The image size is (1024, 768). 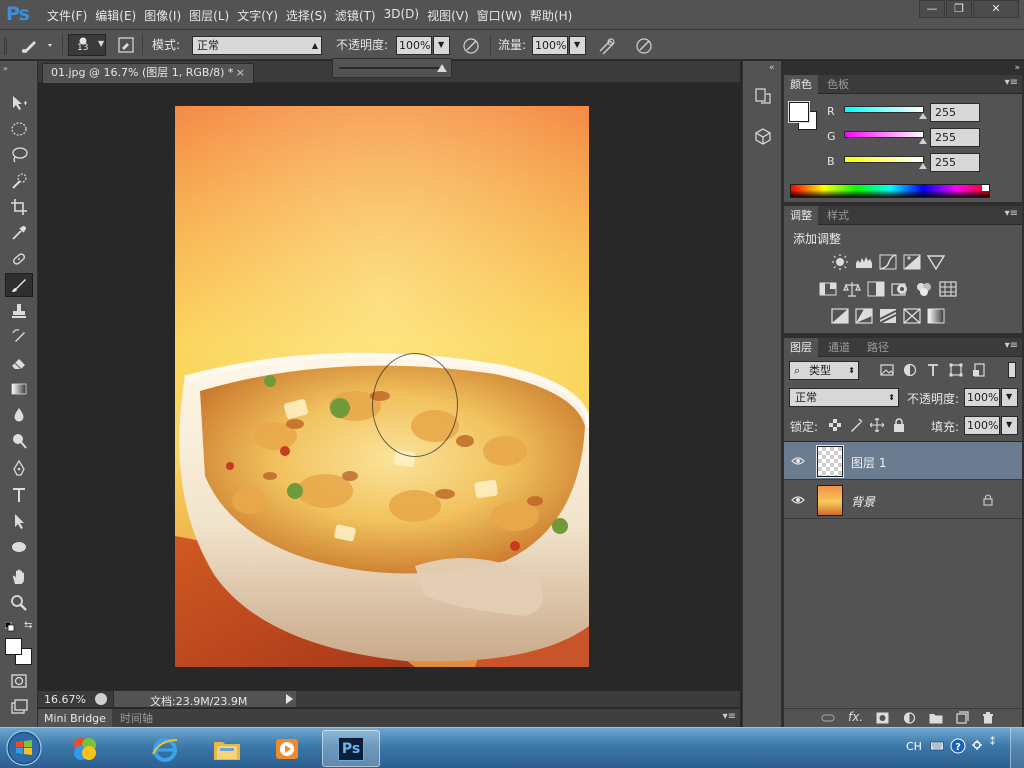 I want to click on color-lookup-button, so click(x=948, y=289).